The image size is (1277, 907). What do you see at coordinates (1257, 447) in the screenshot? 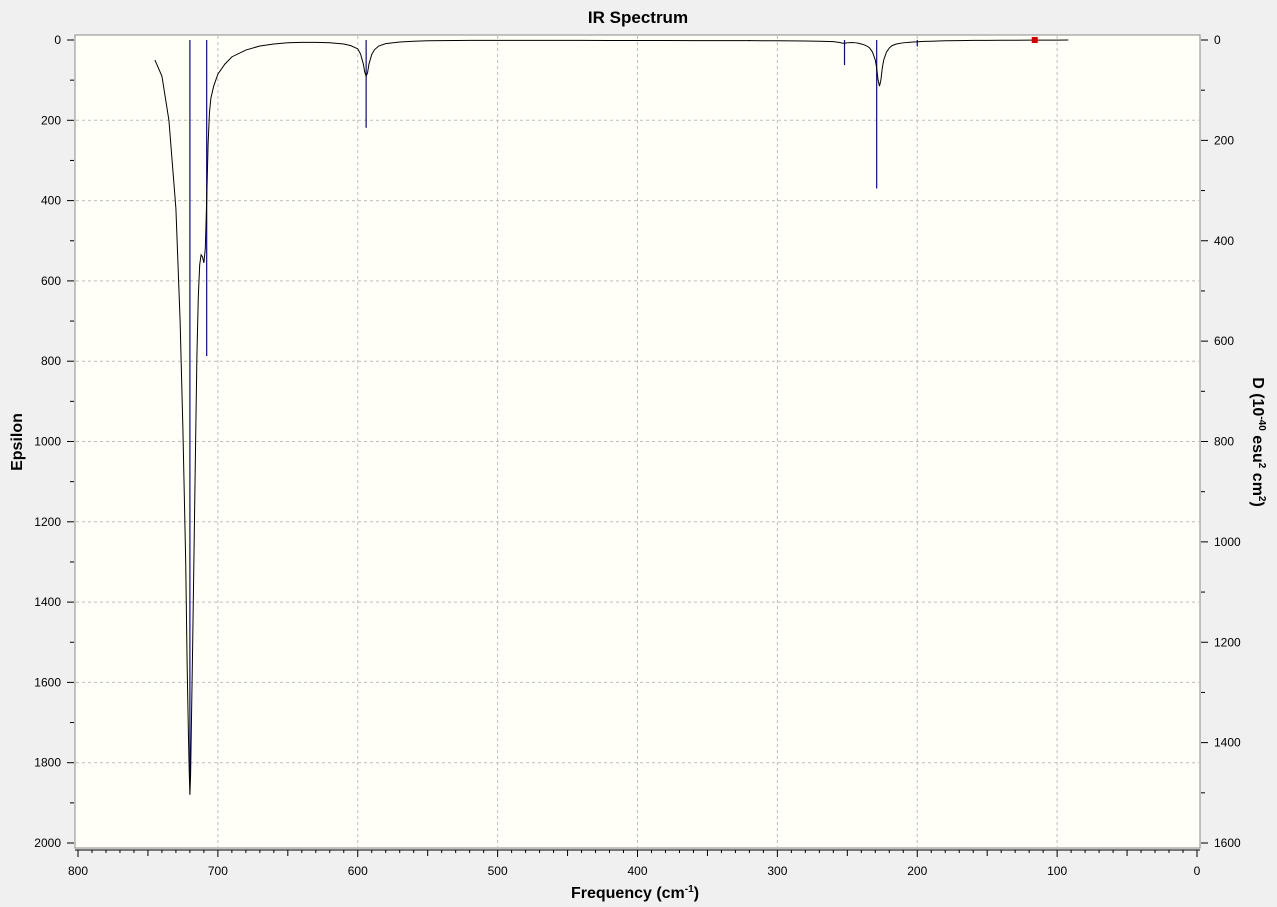
I see `y-axis-right-title-b: esu` at bounding box center [1257, 447].